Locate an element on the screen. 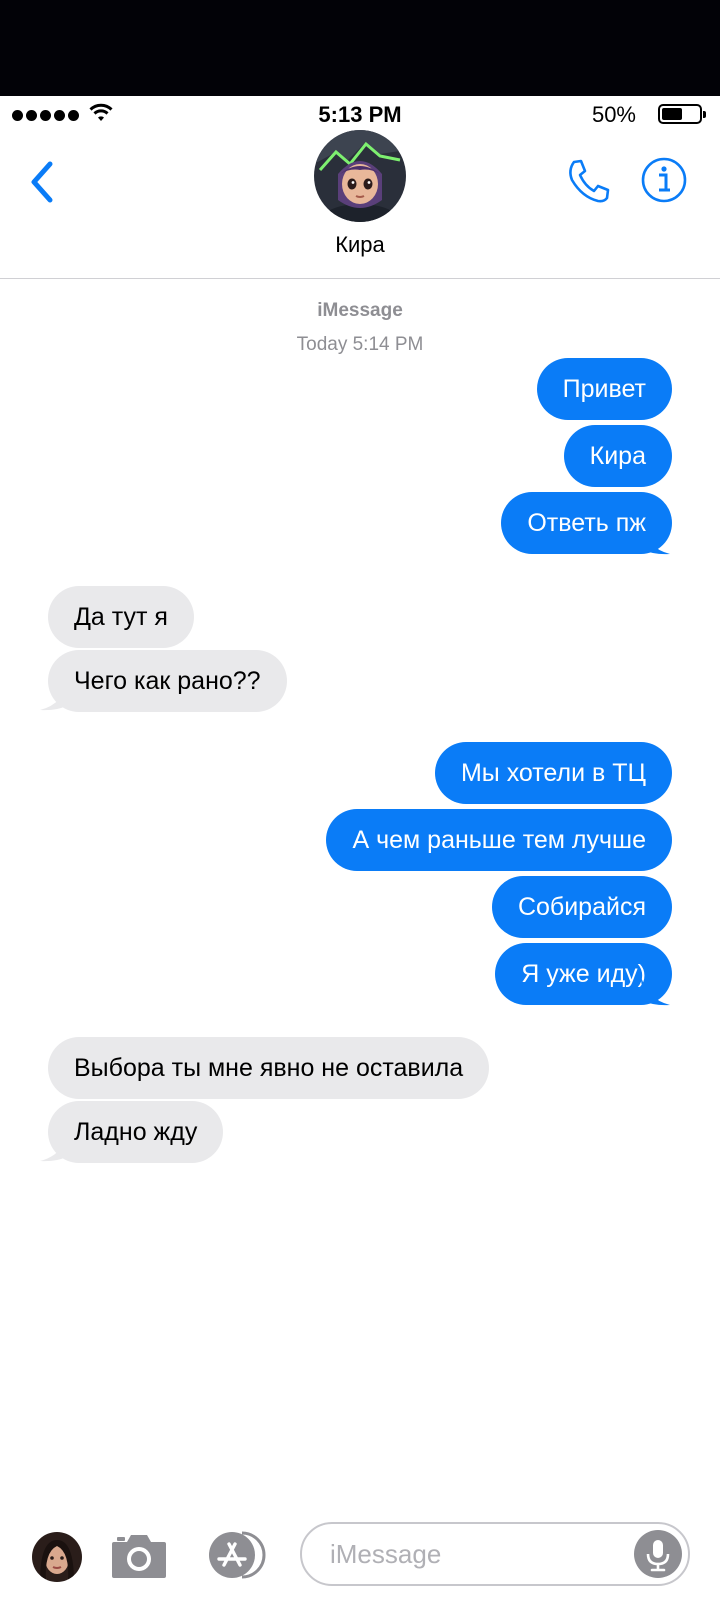 The width and height of the screenshot is (720, 1600). info-icon is located at coordinates (664, 180).